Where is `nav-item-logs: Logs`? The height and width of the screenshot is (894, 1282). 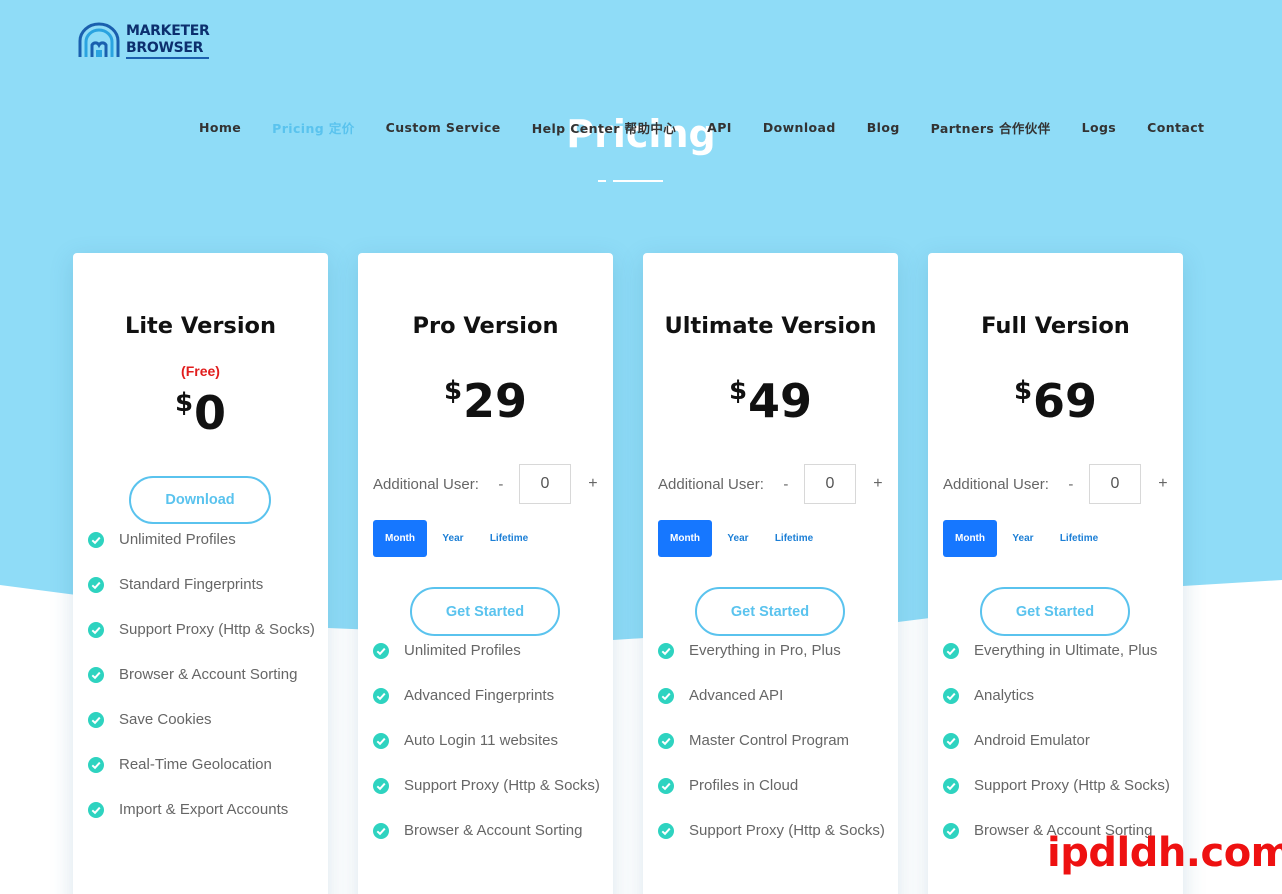 nav-item-logs: Logs is located at coordinates (1099, 127).